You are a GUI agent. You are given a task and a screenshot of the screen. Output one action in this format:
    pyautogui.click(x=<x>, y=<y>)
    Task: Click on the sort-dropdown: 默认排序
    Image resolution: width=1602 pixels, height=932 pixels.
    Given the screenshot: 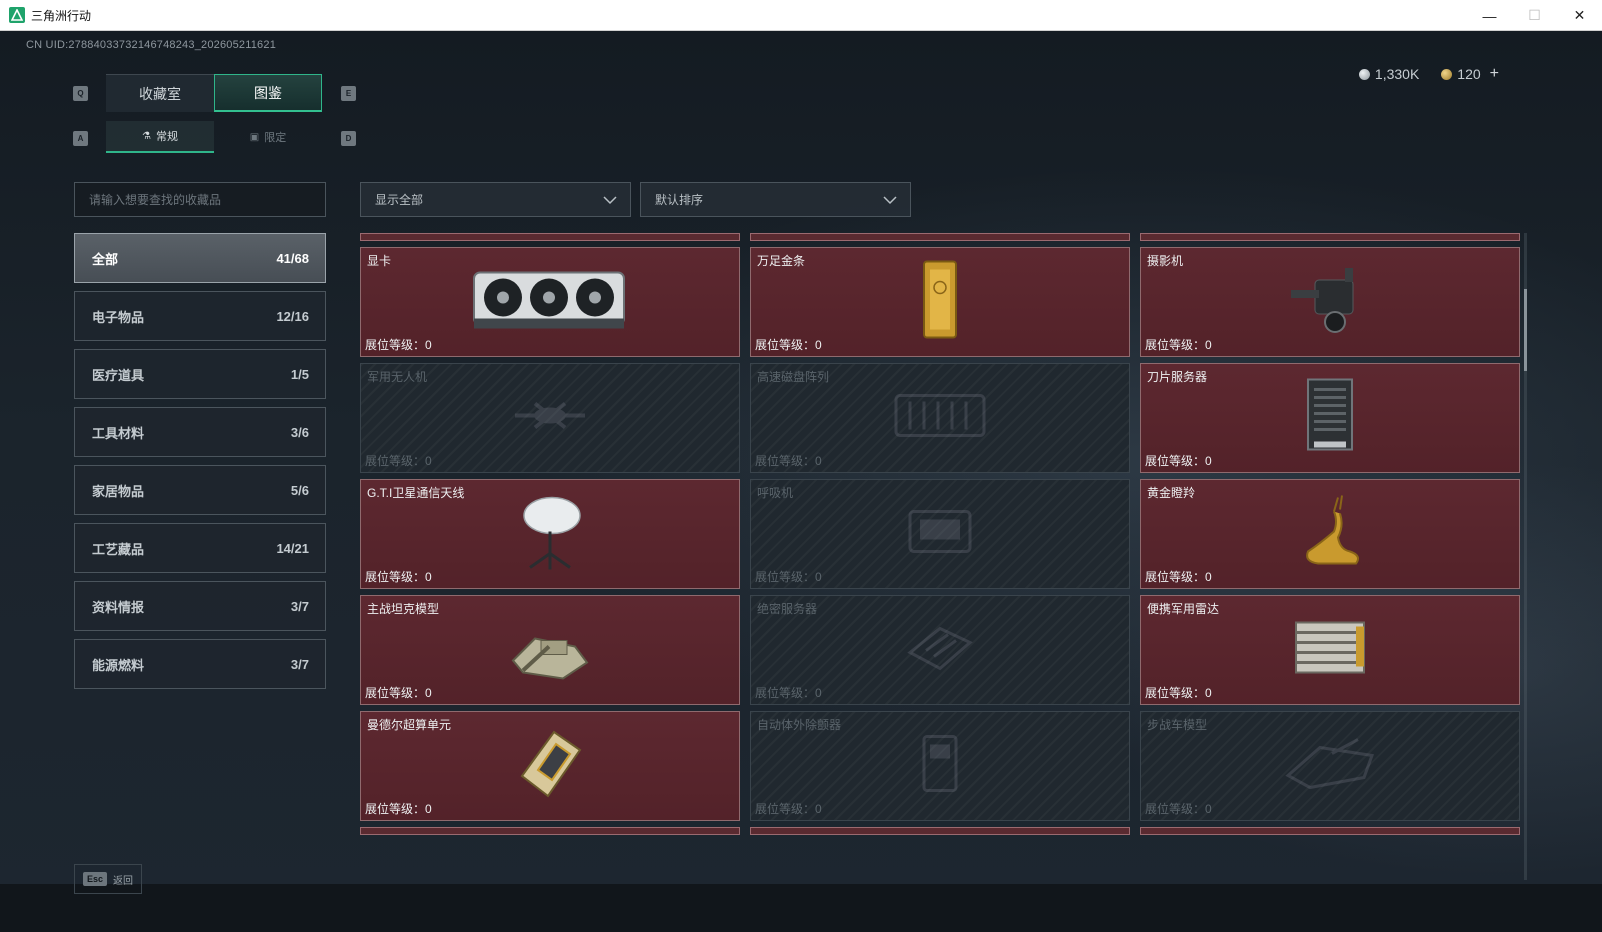 What is the action you would take?
    pyautogui.click(x=775, y=199)
    